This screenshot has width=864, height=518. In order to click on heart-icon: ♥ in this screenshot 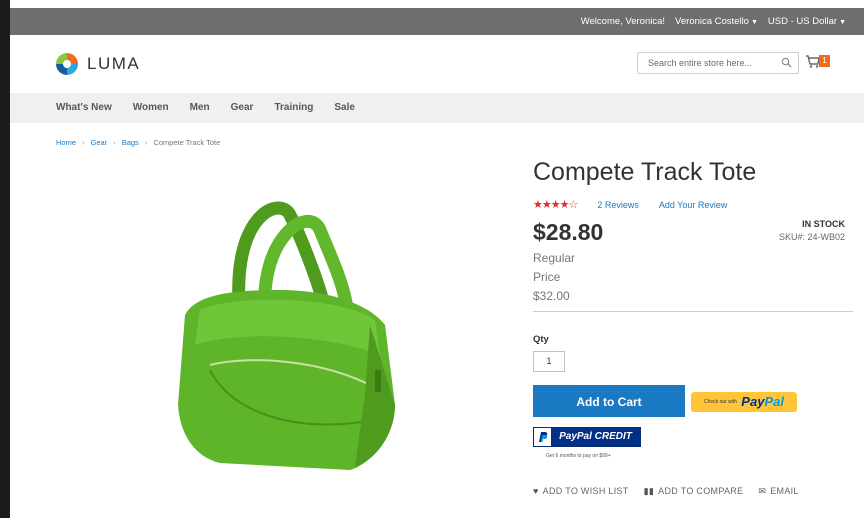, I will do `click(536, 491)`.